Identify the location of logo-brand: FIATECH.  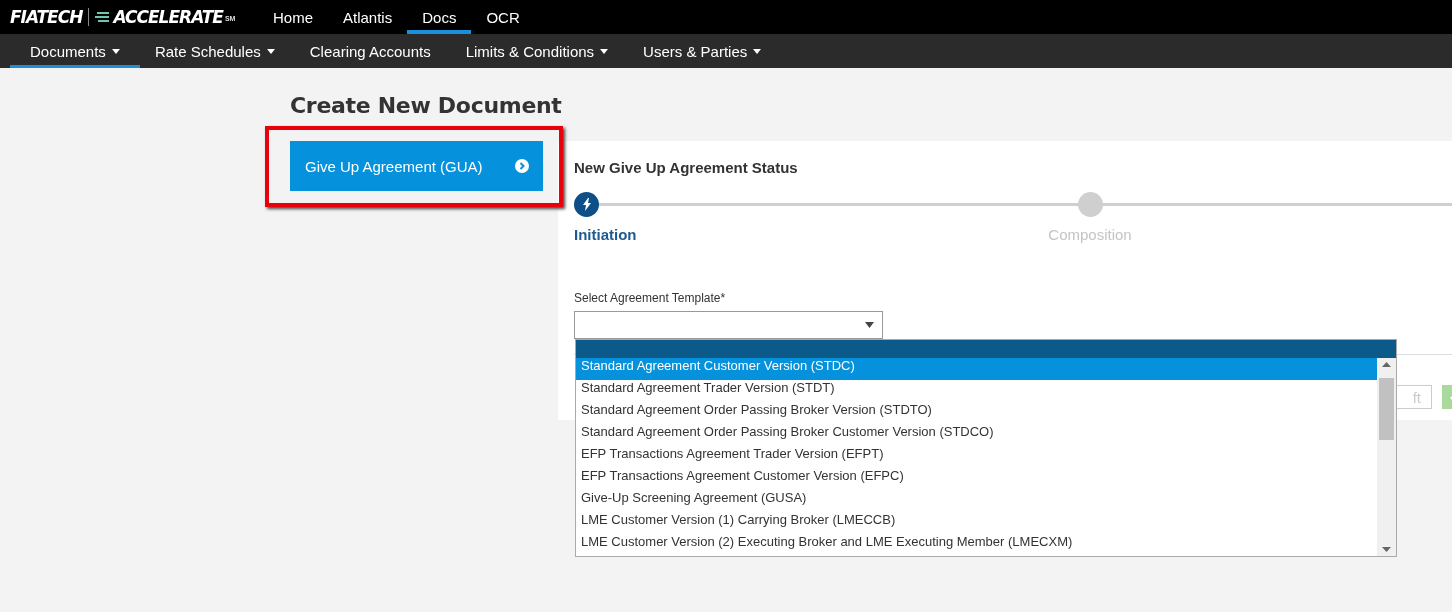
(46, 17).